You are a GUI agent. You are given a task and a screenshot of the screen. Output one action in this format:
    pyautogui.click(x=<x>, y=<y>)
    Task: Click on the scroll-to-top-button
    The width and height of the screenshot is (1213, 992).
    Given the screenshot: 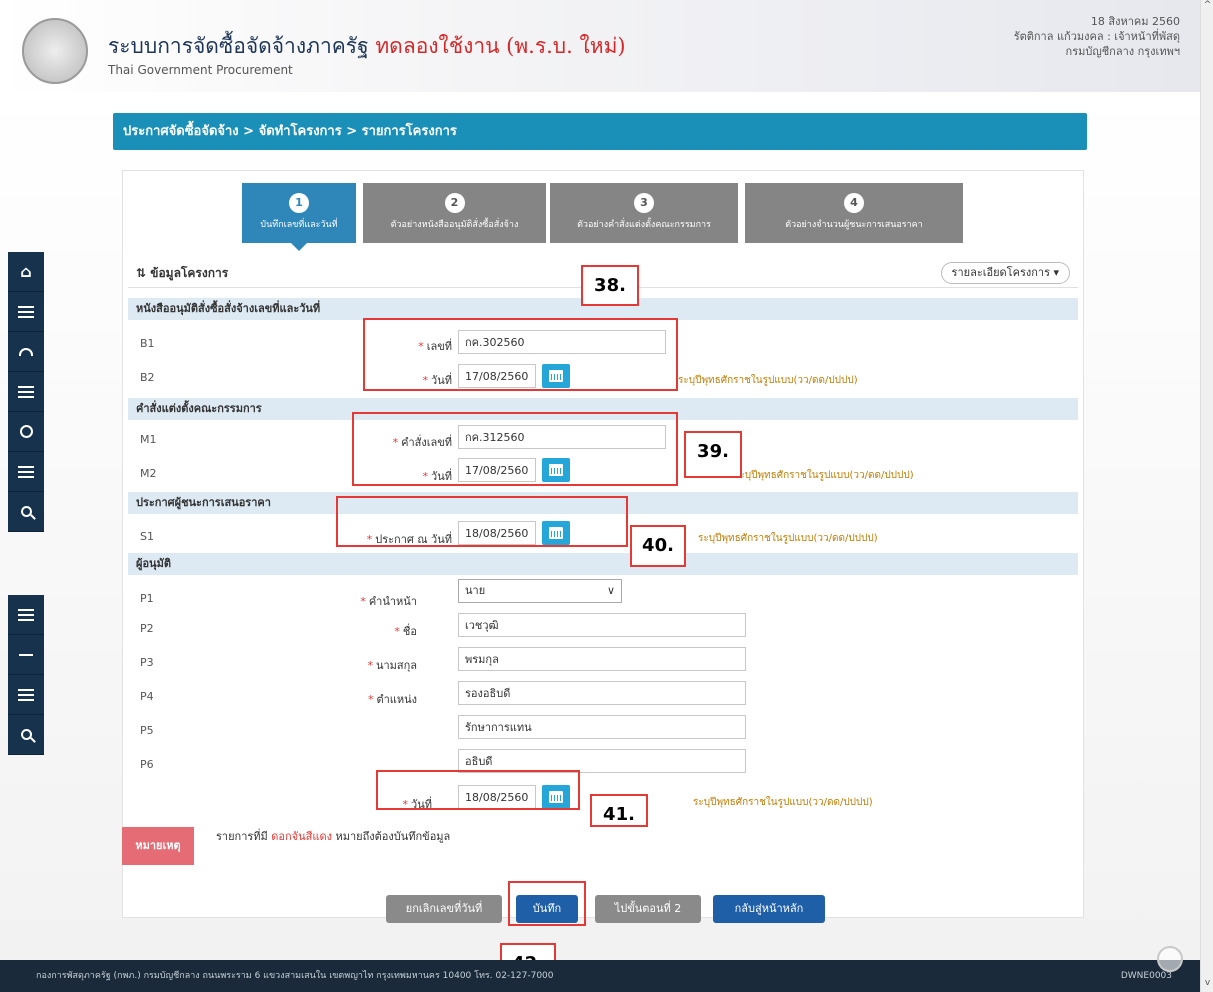 What is the action you would take?
    pyautogui.click(x=1170, y=959)
    